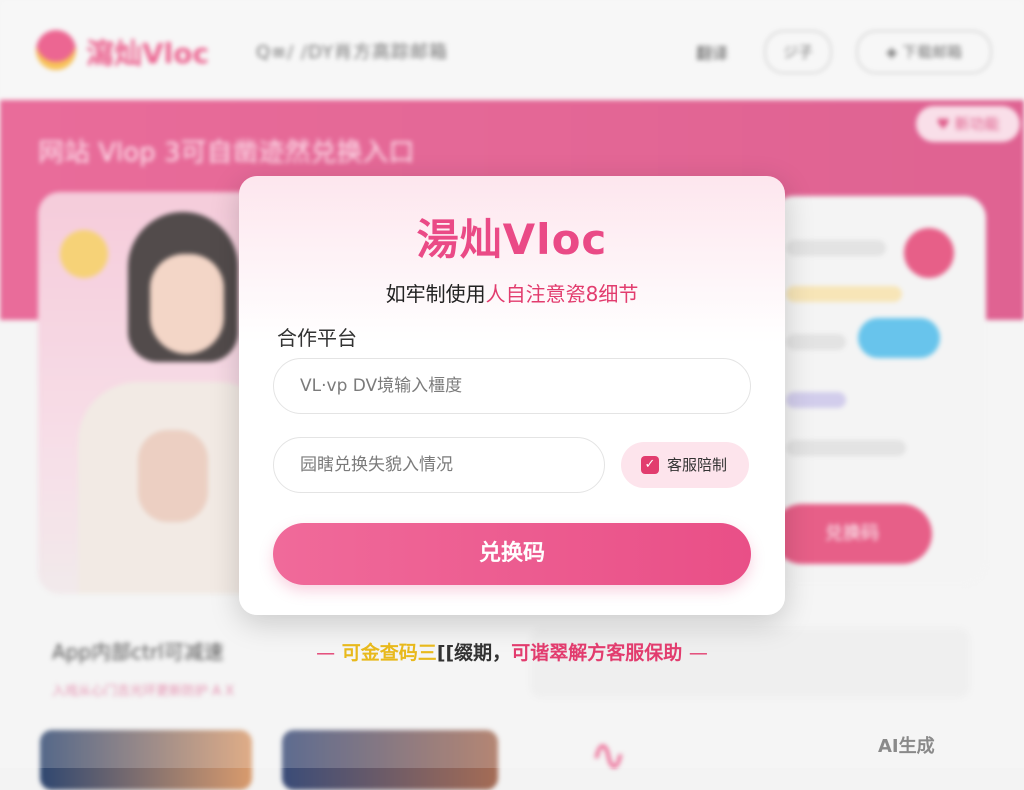 The image size is (1024, 790). I want to click on notice-line: — 可金查码三[[缀期，可谐翠解方客服保助 —, so click(512, 651).